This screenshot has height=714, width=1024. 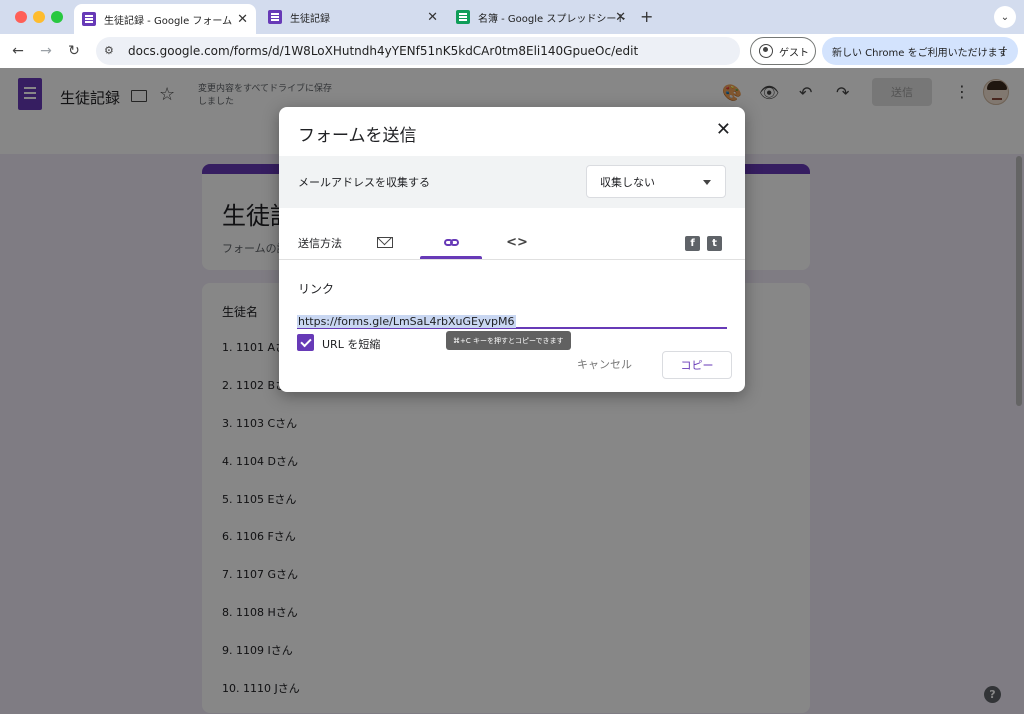 What do you see at coordinates (46, 51) in the screenshot?
I see `forward-arrow-icon: →` at bounding box center [46, 51].